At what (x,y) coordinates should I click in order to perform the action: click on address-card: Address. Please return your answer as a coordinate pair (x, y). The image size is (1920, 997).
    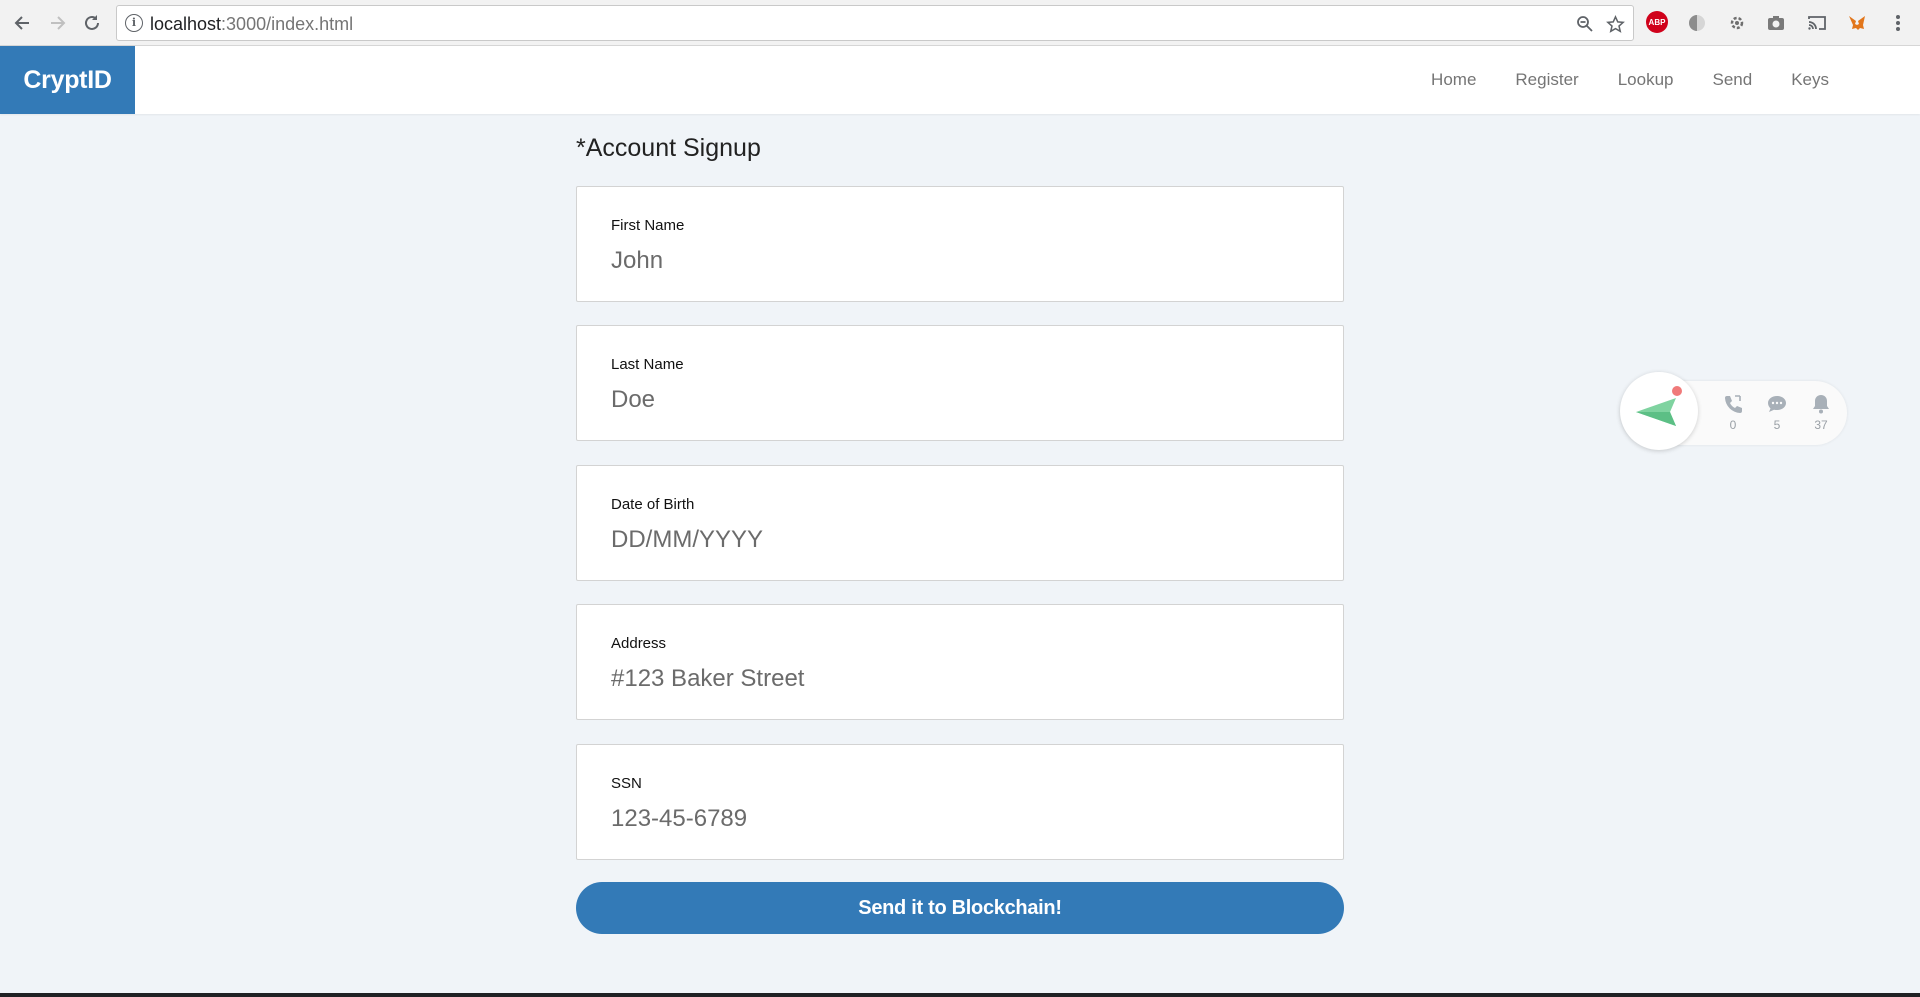
    Looking at the image, I should click on (960, 662).